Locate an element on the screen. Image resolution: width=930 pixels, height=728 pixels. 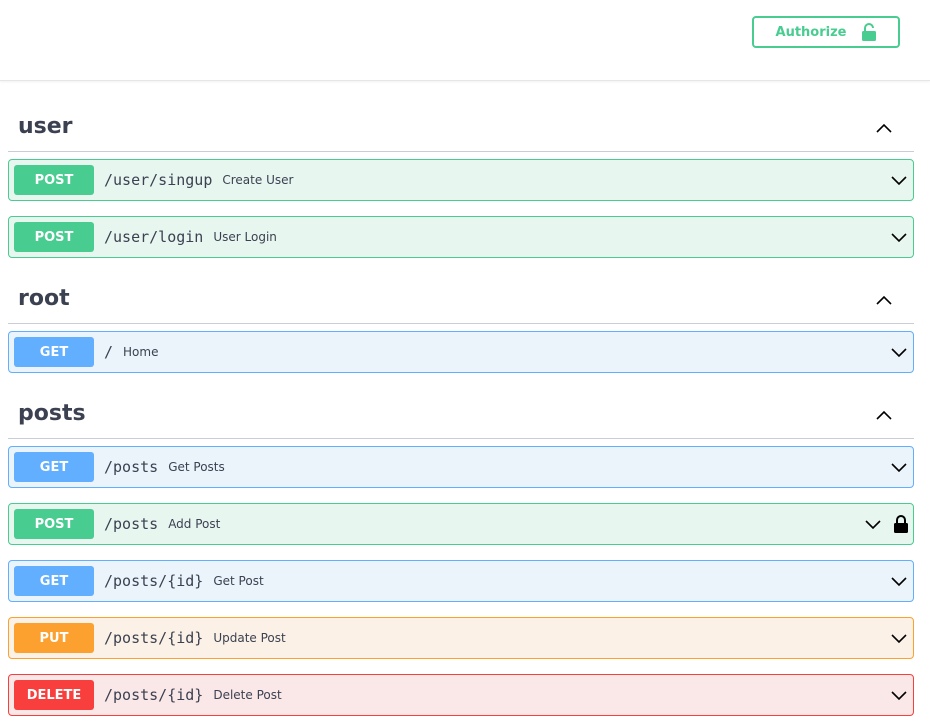
section-title-posts: posts is located at coordinates (52, 413).